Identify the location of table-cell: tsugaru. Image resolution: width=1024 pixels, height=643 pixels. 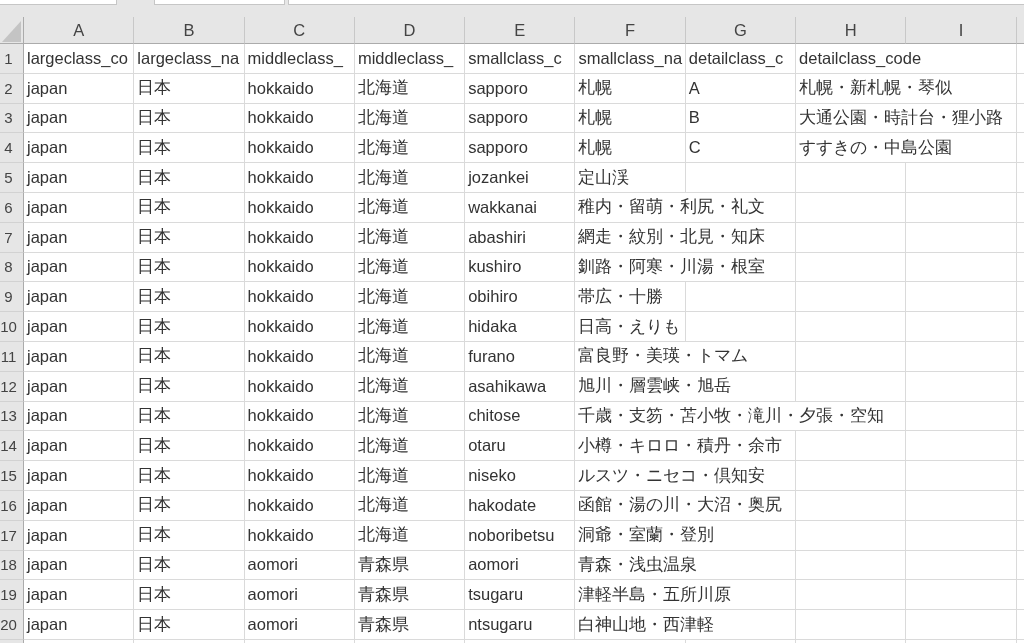
(520, 595).